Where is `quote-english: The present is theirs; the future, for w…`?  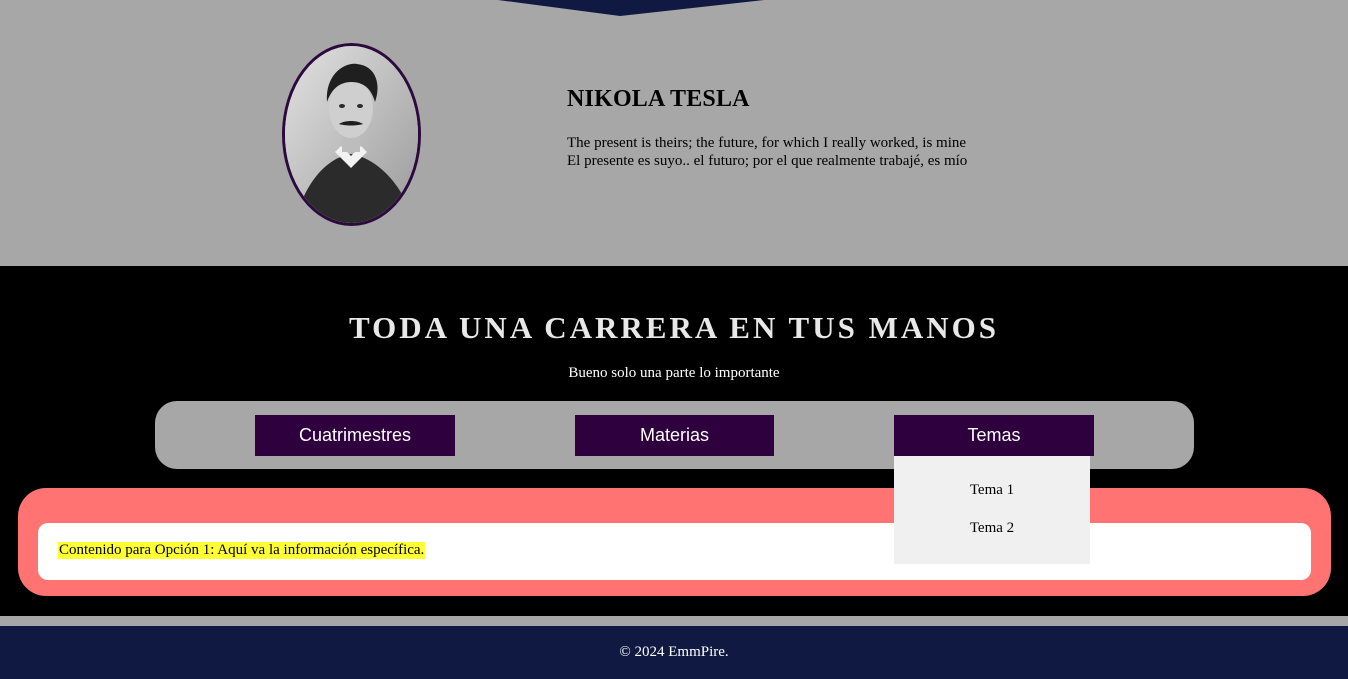 quote-english: The present is theirs; the future, for w… is located at coordinates (767, 143).